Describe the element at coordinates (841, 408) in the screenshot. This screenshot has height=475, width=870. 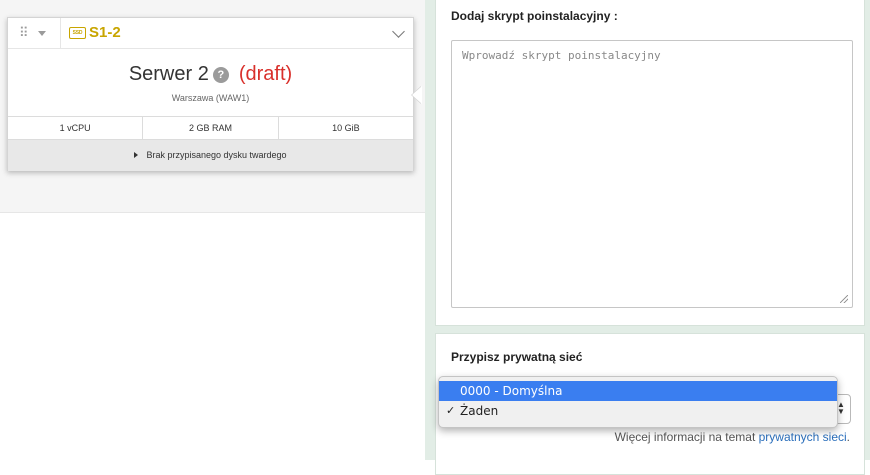
I see `select-arrows-icon: ▲ ▼` at that location.